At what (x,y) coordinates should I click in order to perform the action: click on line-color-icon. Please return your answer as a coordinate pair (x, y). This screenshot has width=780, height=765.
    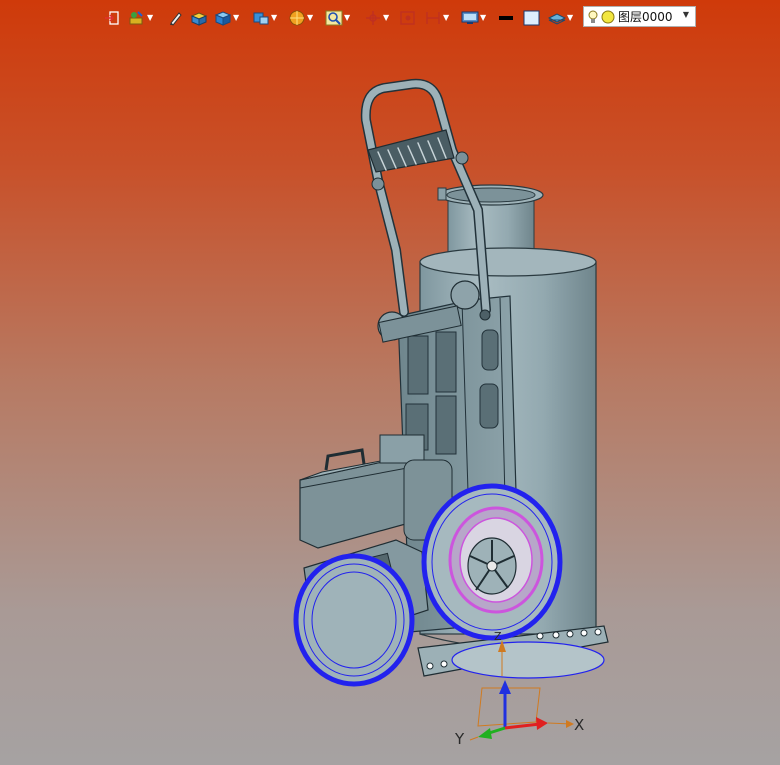
    Looking at the image, I should click on (506, 18).